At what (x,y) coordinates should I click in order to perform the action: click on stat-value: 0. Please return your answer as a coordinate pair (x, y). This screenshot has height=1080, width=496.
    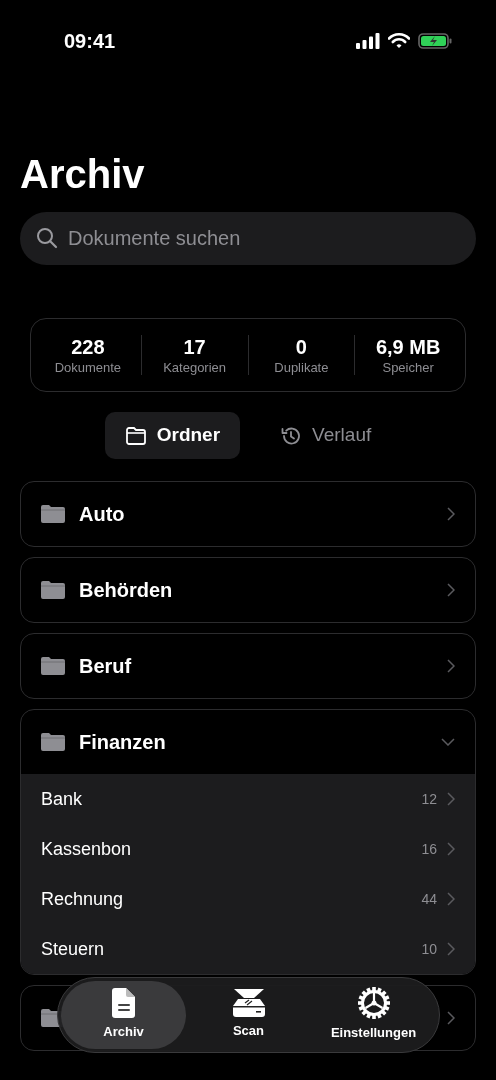
    Looking at the image, I should click on (301, 347).